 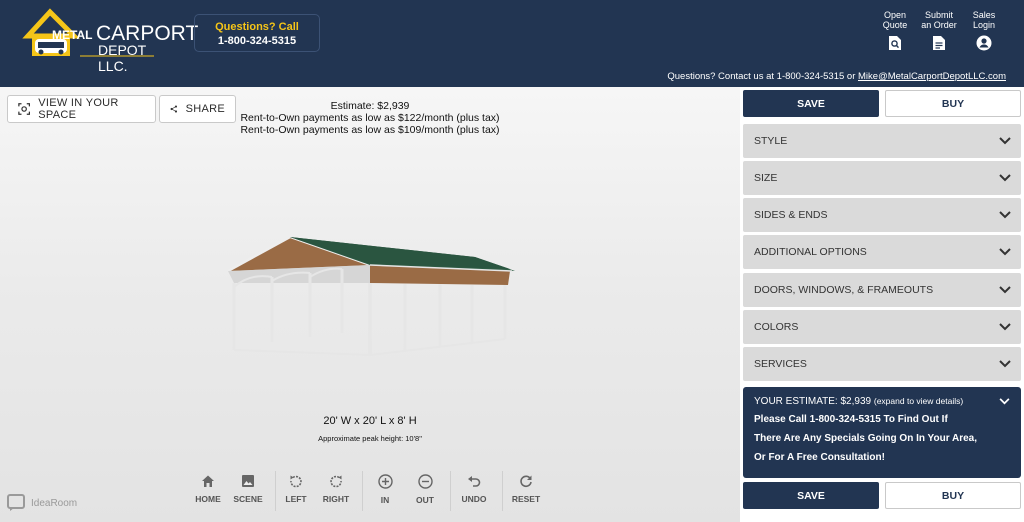 I want to click on contact-email-link: Mike@MetalCarportDepotLLC.com, so click(x=932, y=76).